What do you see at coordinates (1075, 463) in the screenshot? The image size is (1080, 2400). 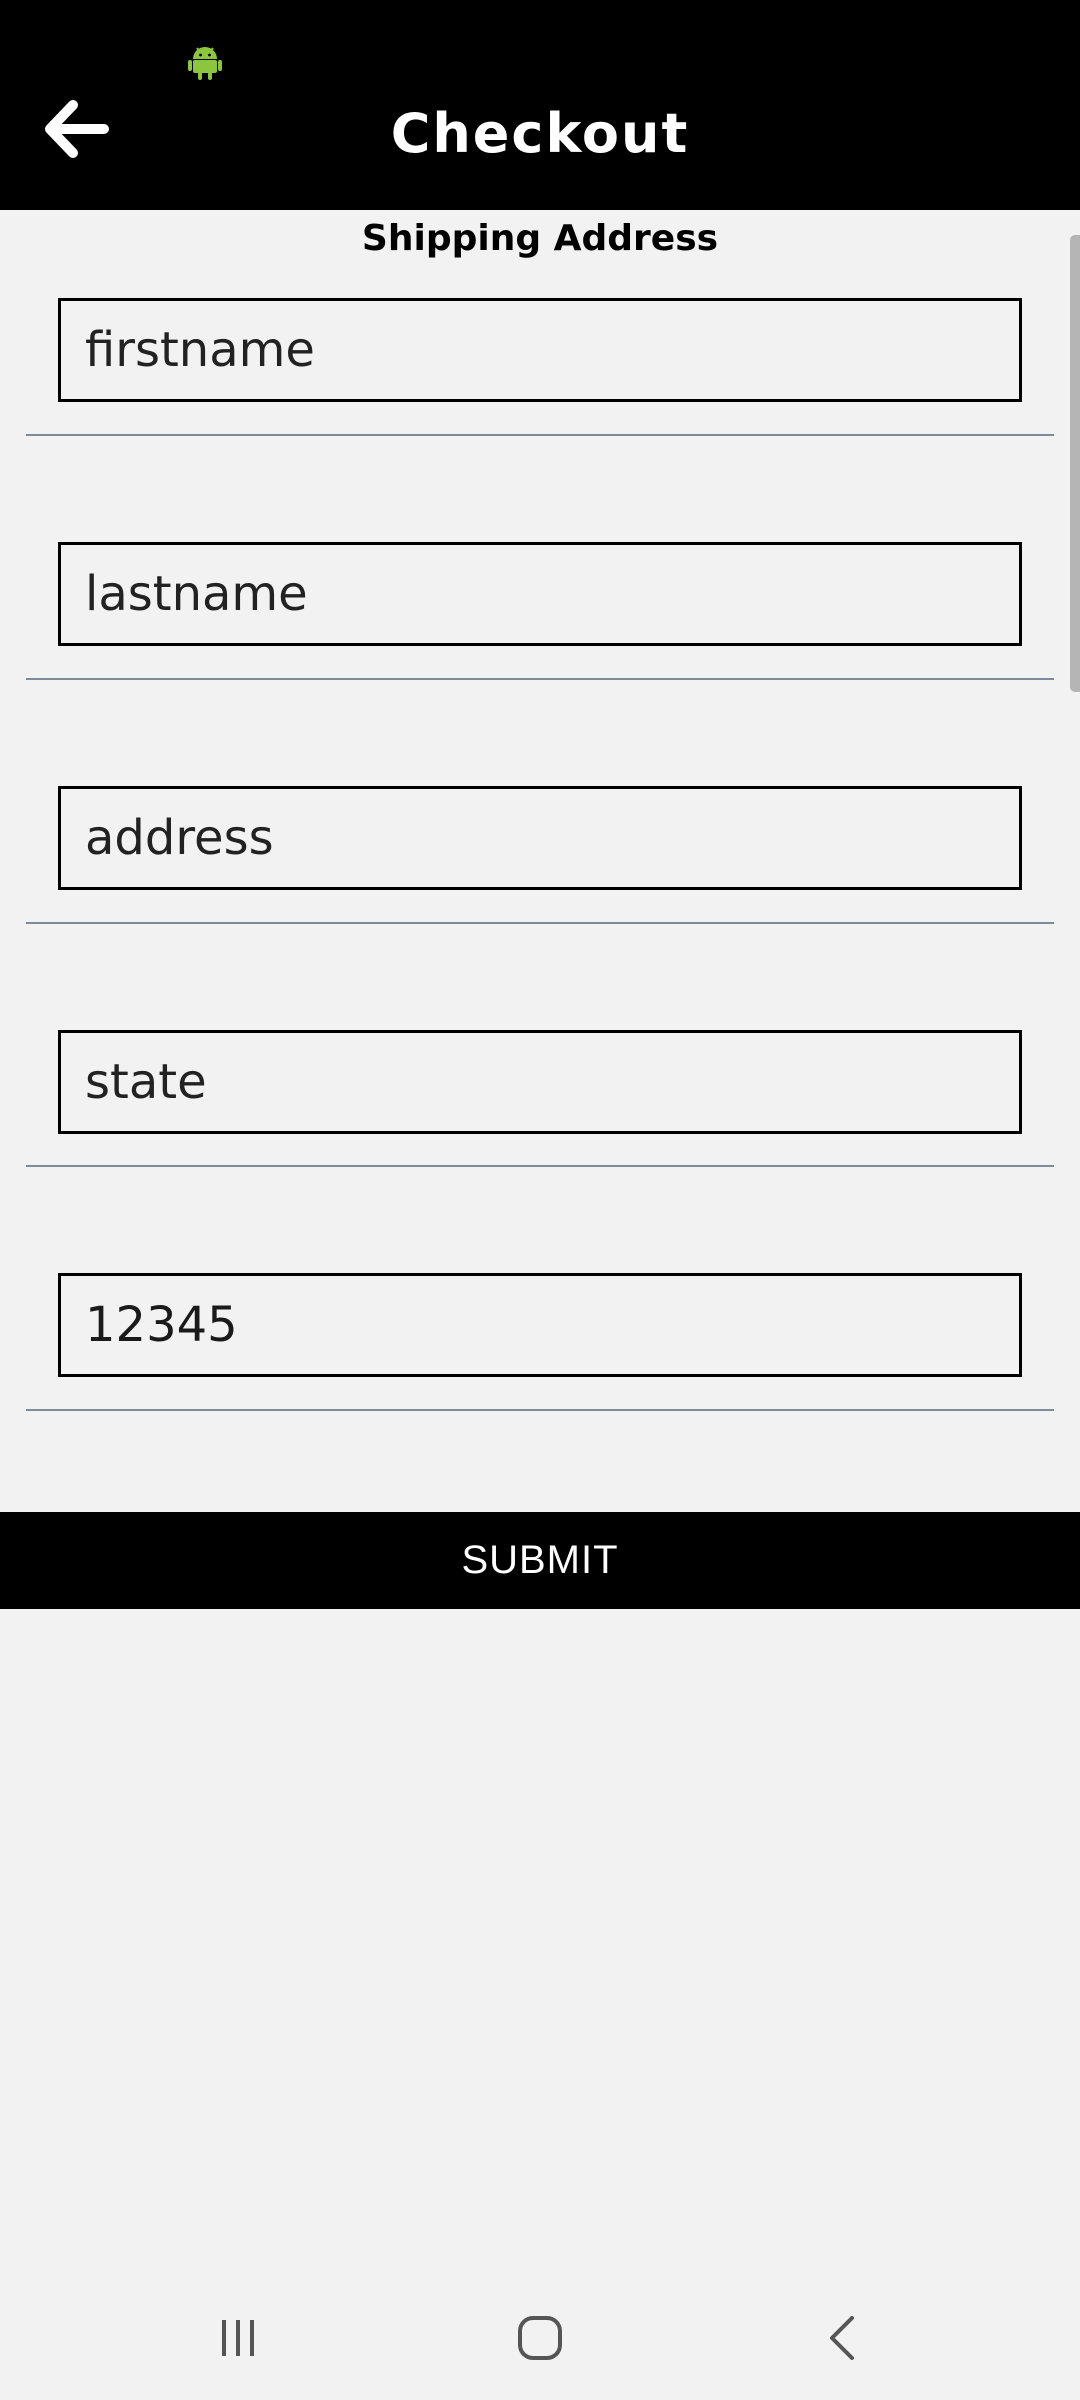 I see `scrollbar` at bounding box center [1075, 463].